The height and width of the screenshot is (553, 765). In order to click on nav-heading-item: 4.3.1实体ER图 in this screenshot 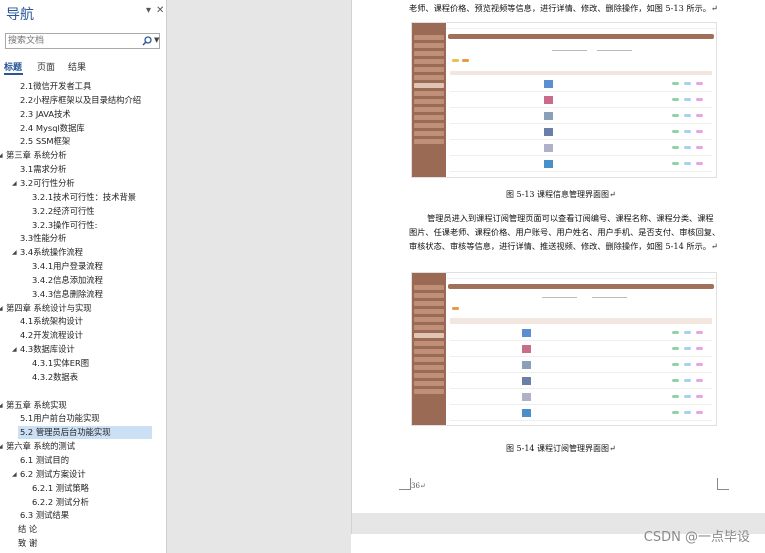, I will do `click(60, 363)`.